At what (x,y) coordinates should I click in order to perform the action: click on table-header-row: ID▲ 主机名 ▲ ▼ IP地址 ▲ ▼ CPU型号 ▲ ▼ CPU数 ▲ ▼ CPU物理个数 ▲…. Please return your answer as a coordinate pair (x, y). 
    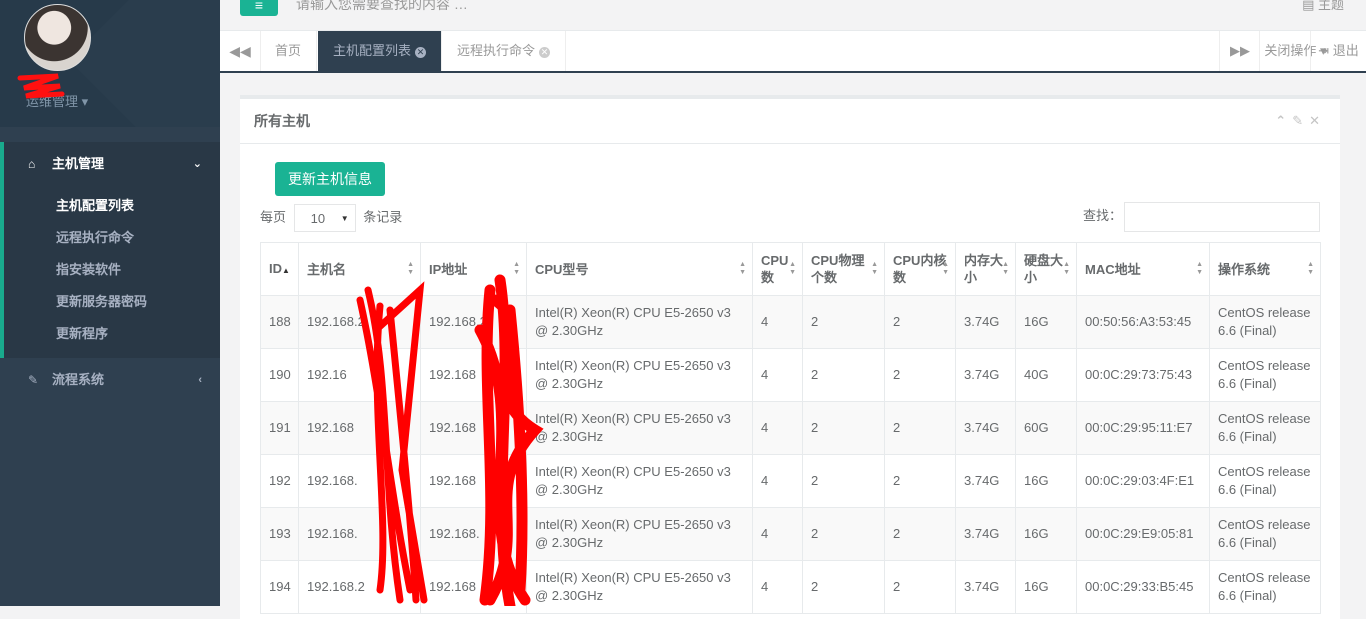
    Looking at the image, I should click on (790, 269).